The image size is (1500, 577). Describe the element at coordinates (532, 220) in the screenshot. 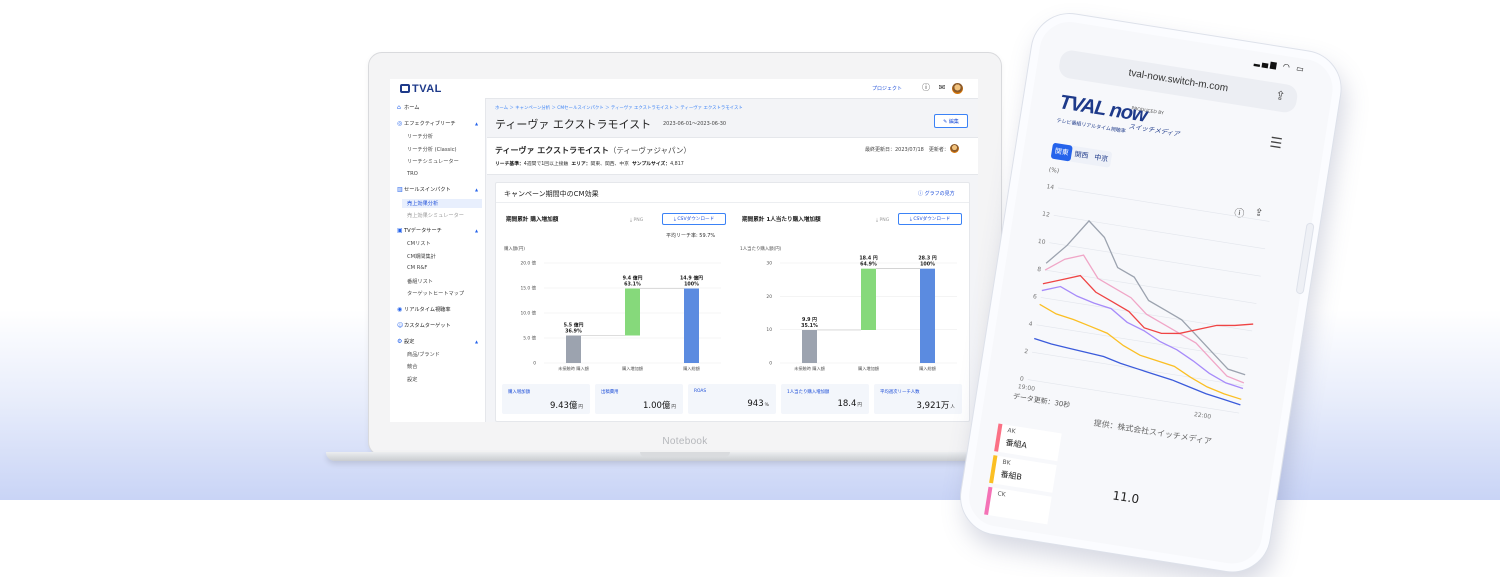

I see `chart1-title: 期間累計 購入増加額` at that location.